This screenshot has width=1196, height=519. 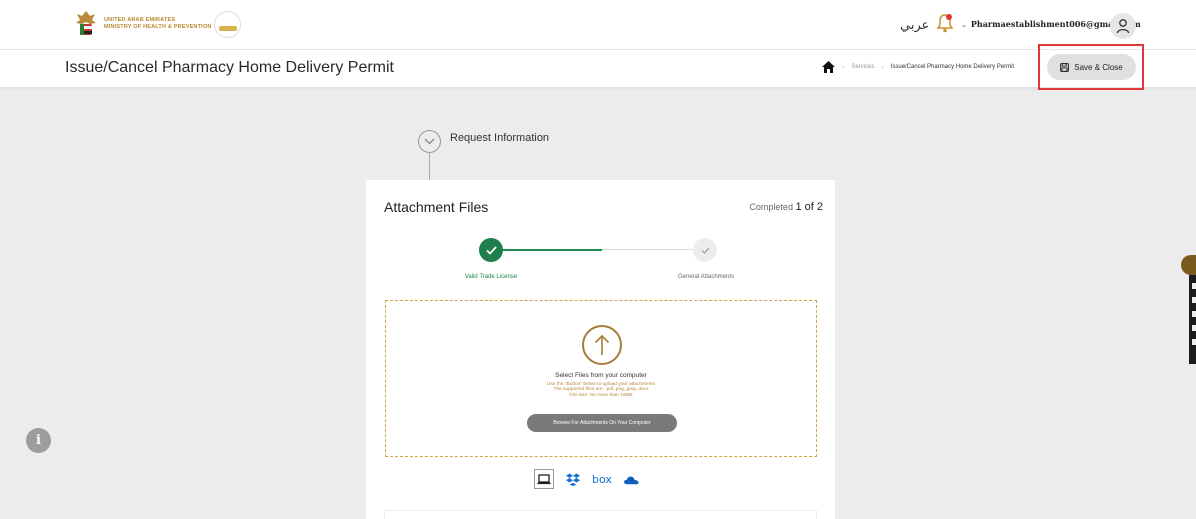 I want to click on side-toolbar, so click(x=1192, y=319).